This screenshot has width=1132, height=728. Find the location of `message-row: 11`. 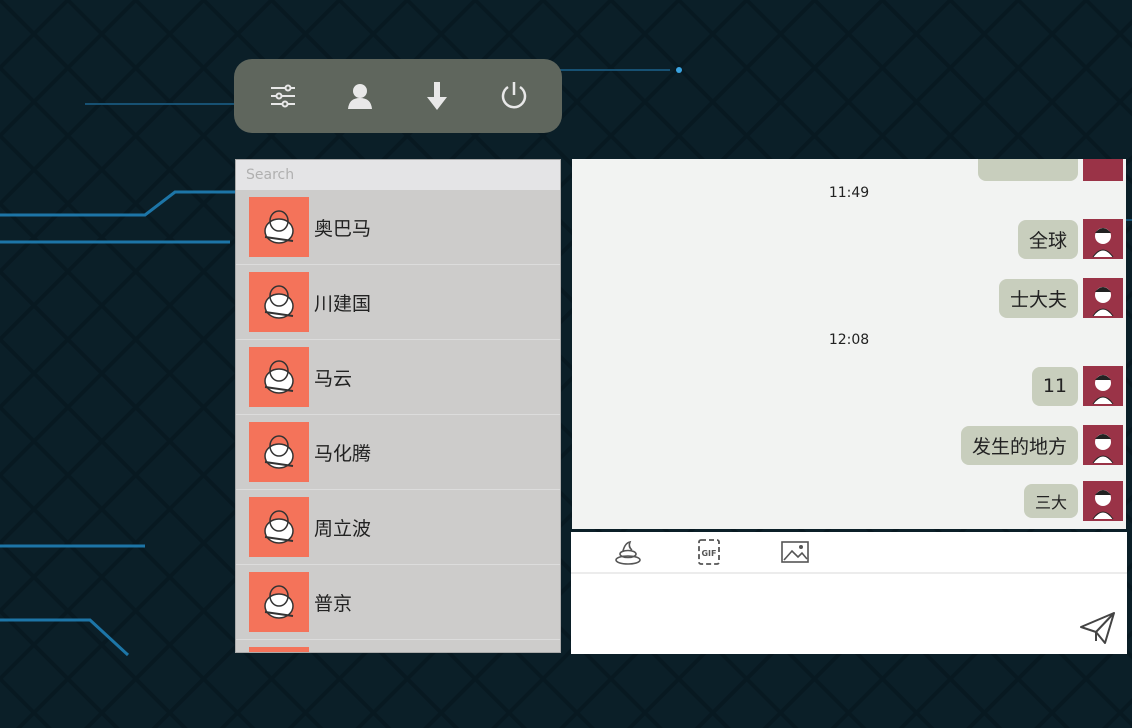

message-row: 11 is located at coordinates (1077, 386).